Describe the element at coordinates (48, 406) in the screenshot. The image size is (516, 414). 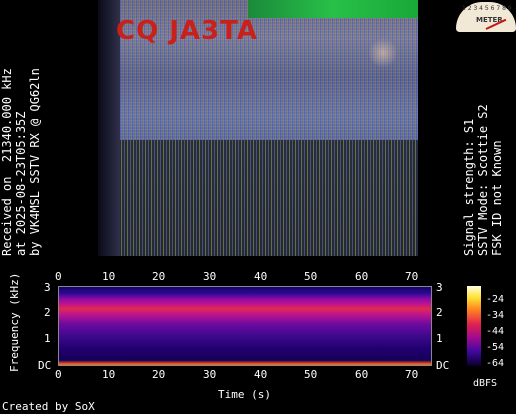
I see `footer-credit: Created by SoX` at that location.